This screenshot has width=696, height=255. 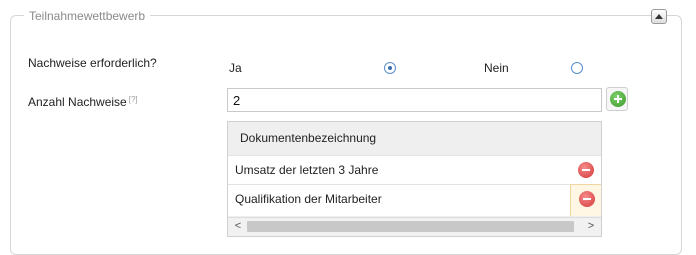 I want to click on radio-nein, so click(x=577, y=68).